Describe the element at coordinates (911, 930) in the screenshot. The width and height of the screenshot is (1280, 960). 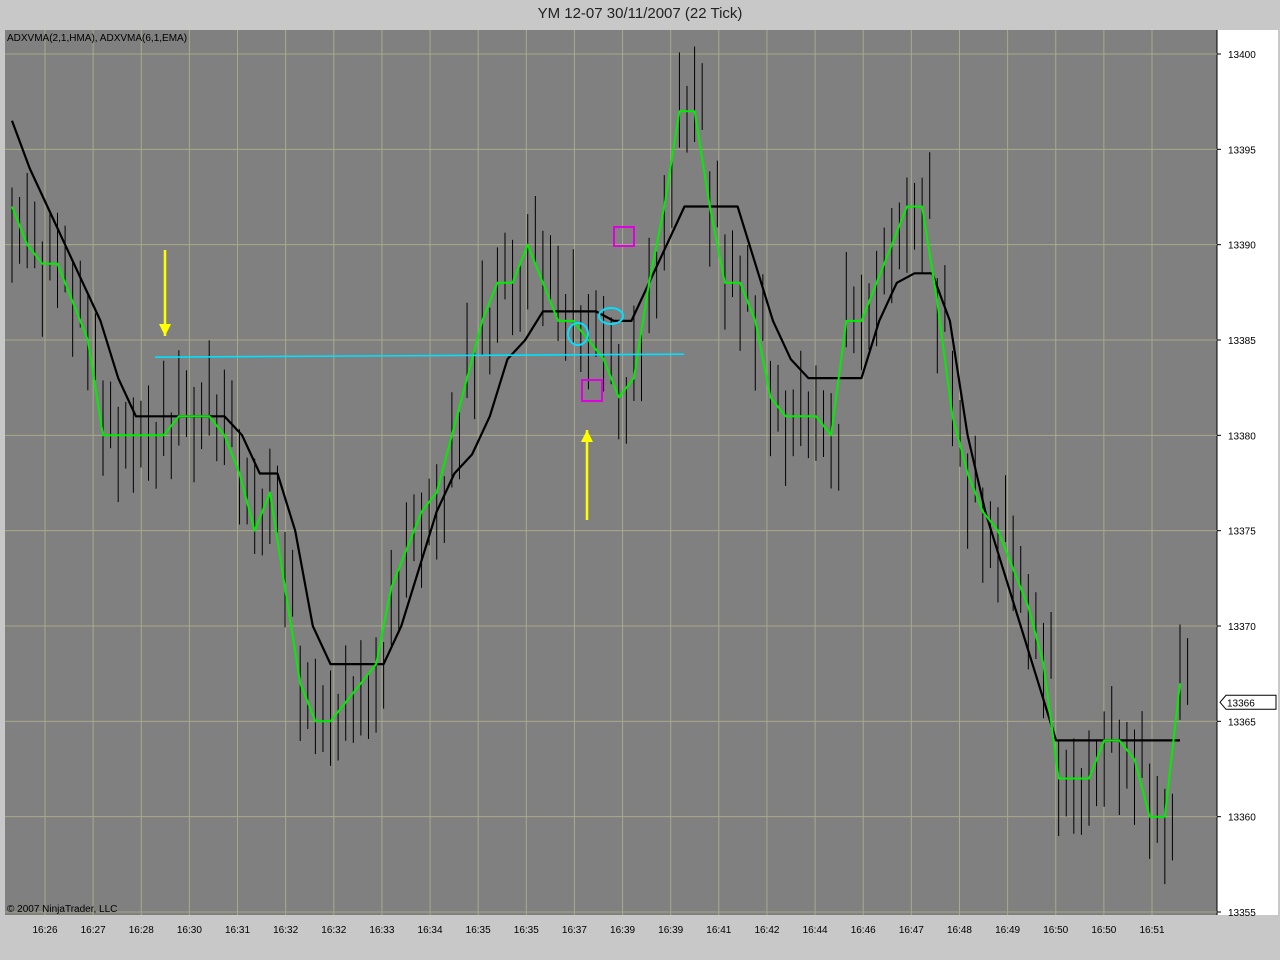
I see `x-tick-label: 16:47` at that location.